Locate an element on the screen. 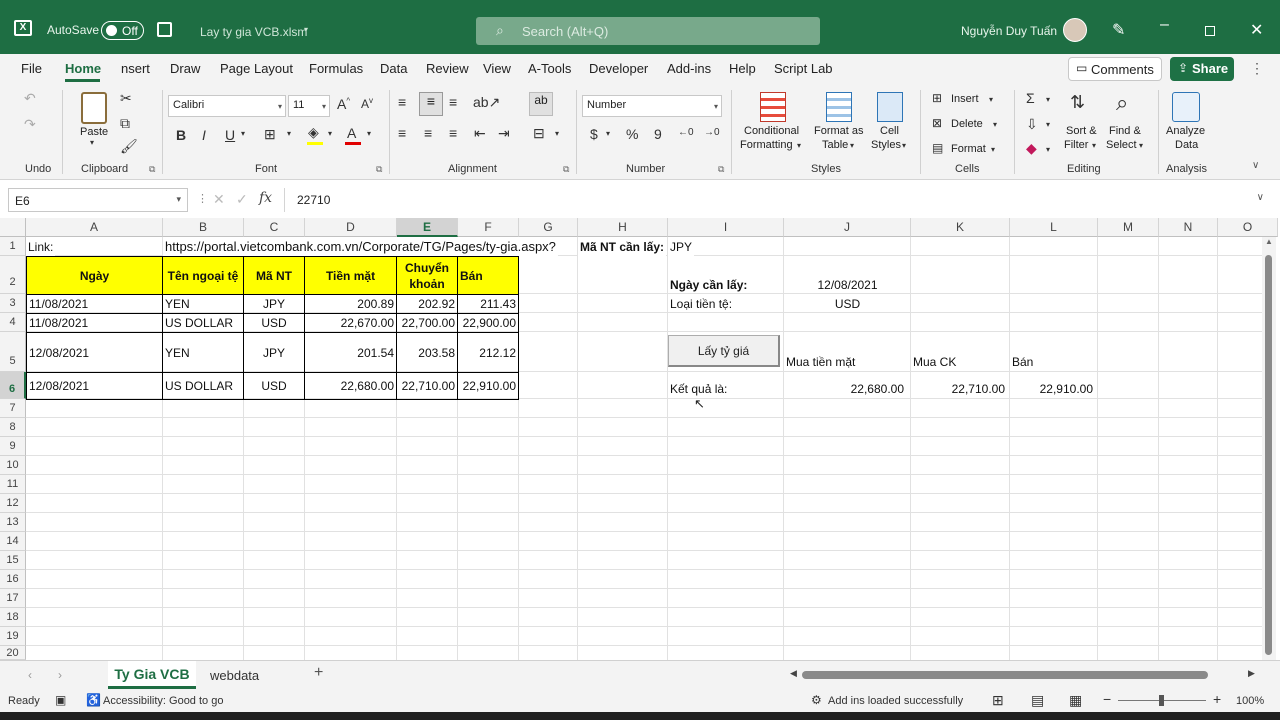 The height and width of the screenshot is (720, 1280). redo-icon: ↷ is located at coordinates (30, 124).